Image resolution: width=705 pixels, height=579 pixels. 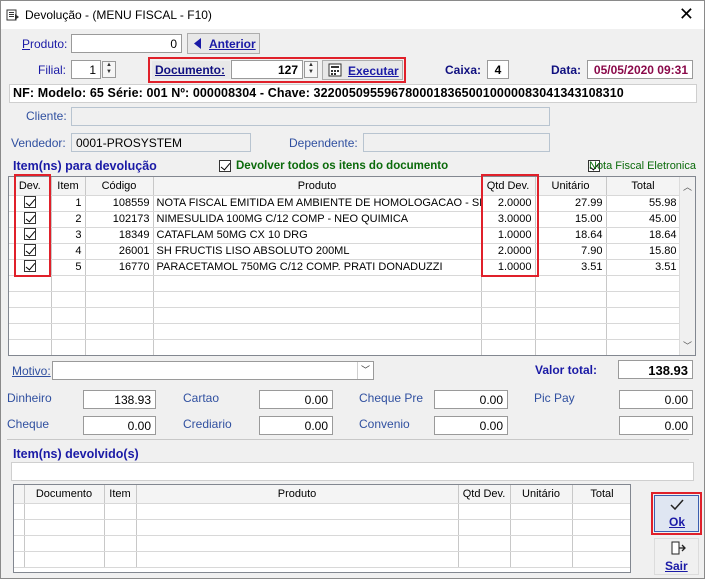 What do you see at coordinates (119, 425) in the screenshot?
I see `cheque-input: 0.00` at bounding box center [119, 425].